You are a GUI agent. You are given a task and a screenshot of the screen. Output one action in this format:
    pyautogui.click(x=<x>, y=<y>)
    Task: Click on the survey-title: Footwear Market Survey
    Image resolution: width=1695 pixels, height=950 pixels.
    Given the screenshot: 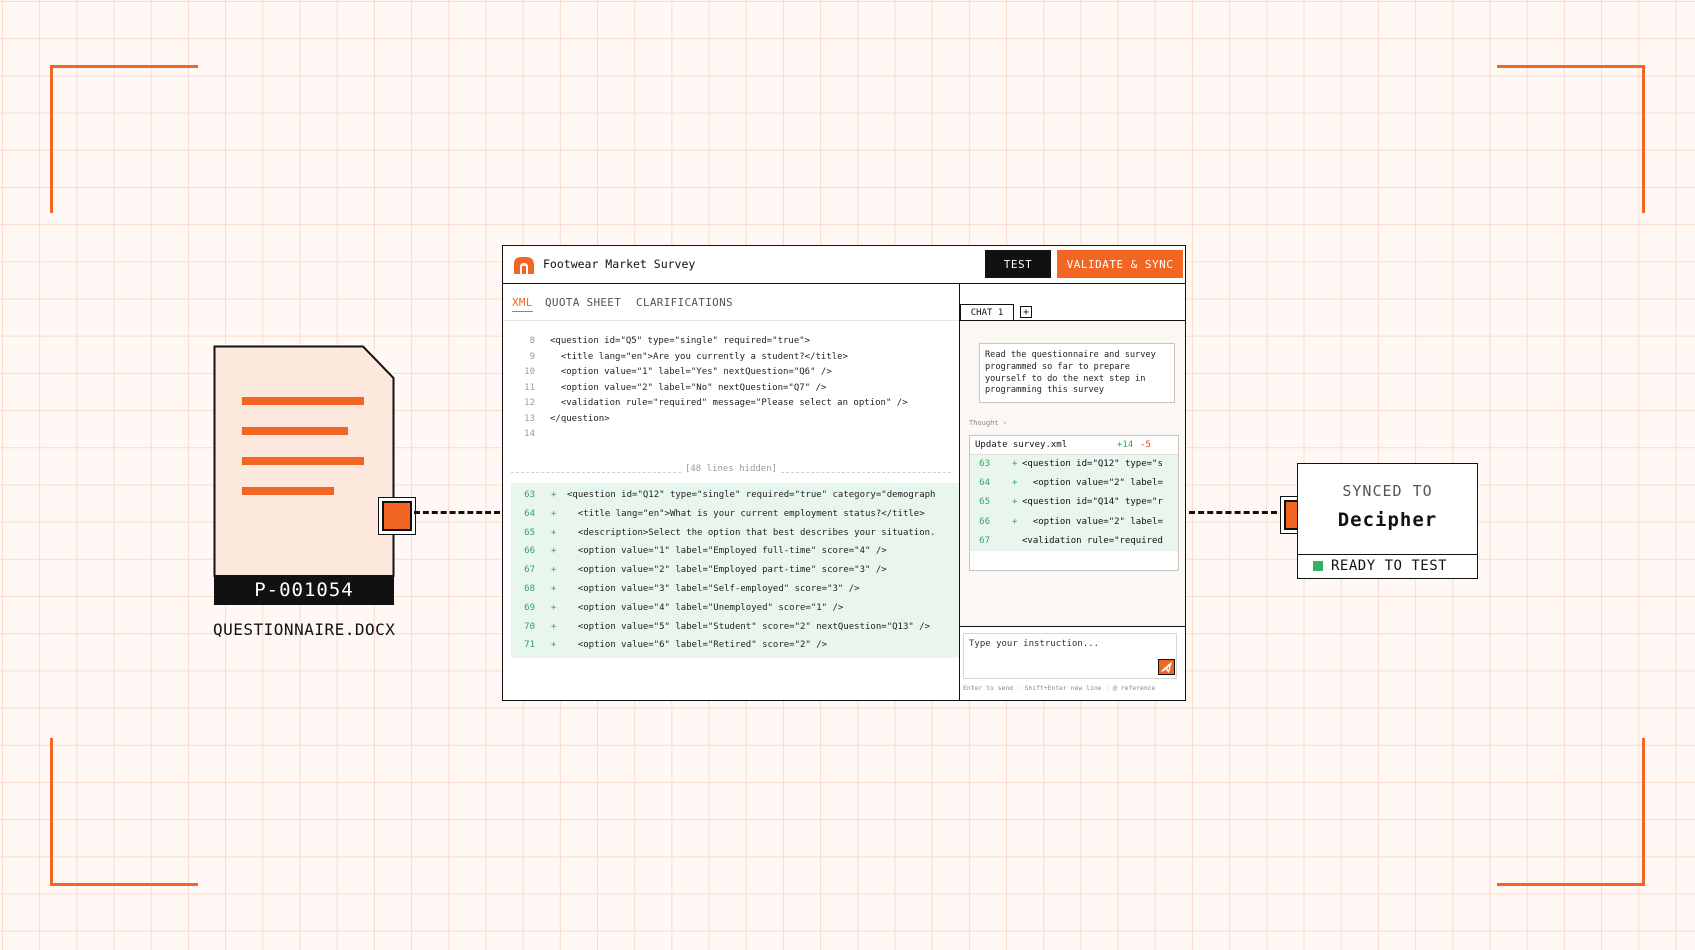 What is the action you would take?
    pyautogui.click(x=619, y=264)
    